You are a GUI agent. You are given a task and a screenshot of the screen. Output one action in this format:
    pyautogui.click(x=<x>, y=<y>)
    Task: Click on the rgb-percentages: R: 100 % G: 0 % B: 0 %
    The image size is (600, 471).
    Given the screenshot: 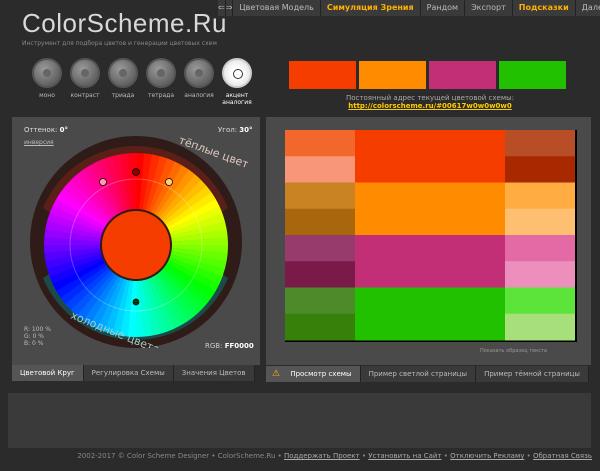 What is the action you would take?
    pyautogui.click(x=37, y=336)
    